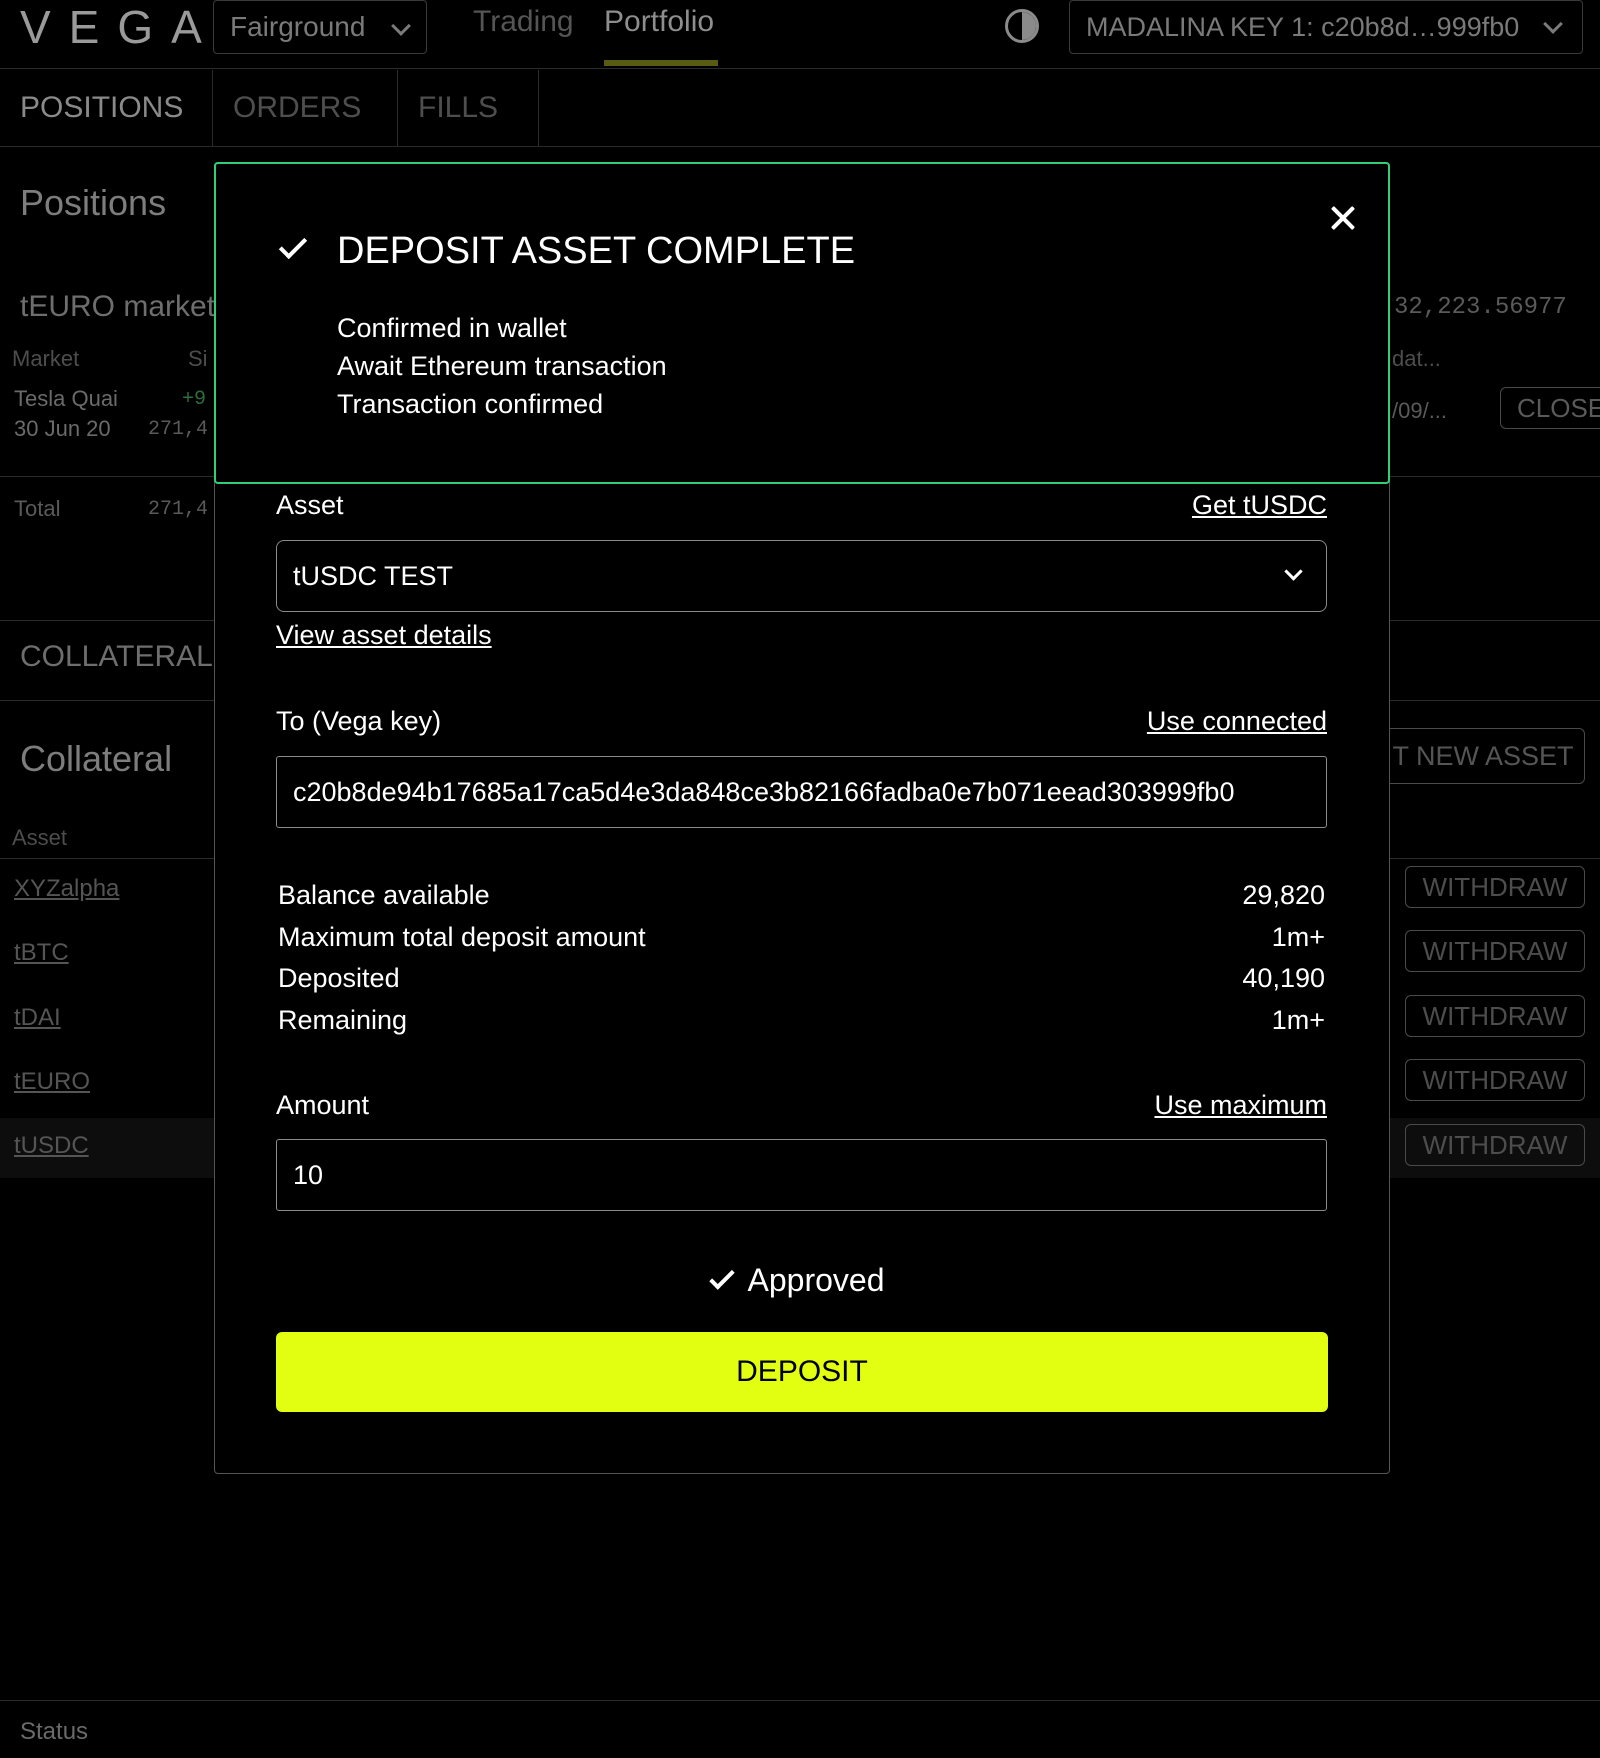 The width and height of the screenshot is (1600, 1758). Describe the element at coordinates (1022, 26) in the screenshot. I see `theme-toggle-icon` at that location.